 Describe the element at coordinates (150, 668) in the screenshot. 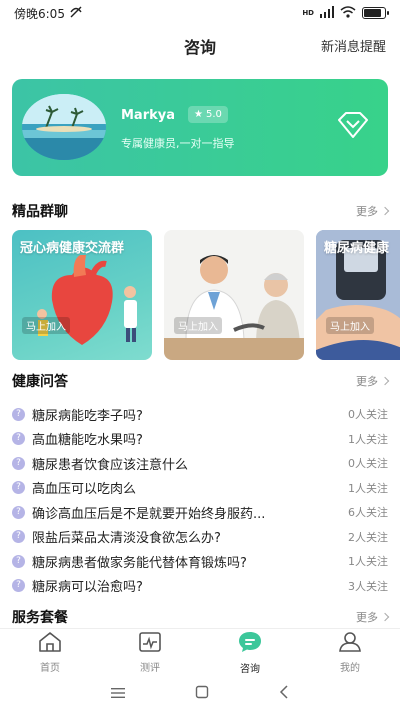

I see `tab-label: 测评` at that location.